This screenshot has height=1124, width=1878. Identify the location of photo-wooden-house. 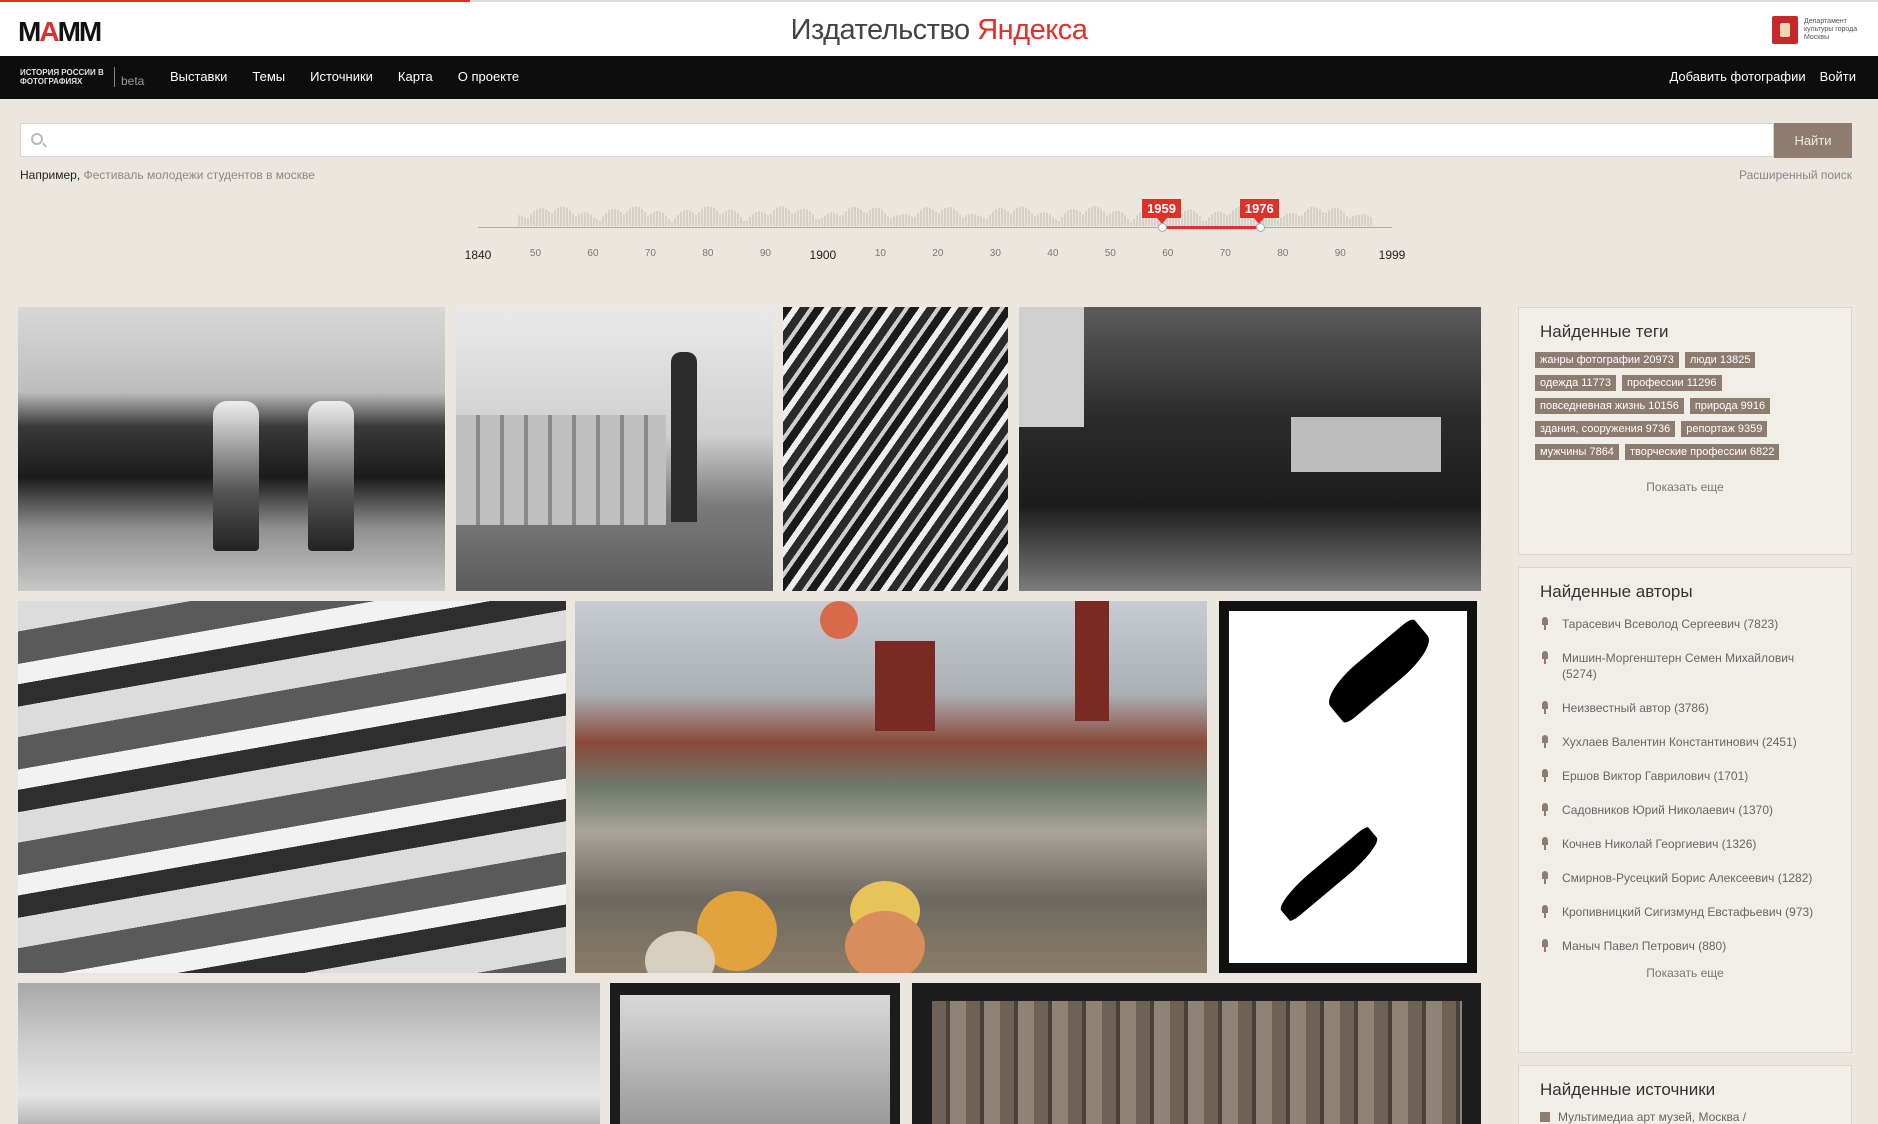
(1196, 1053).